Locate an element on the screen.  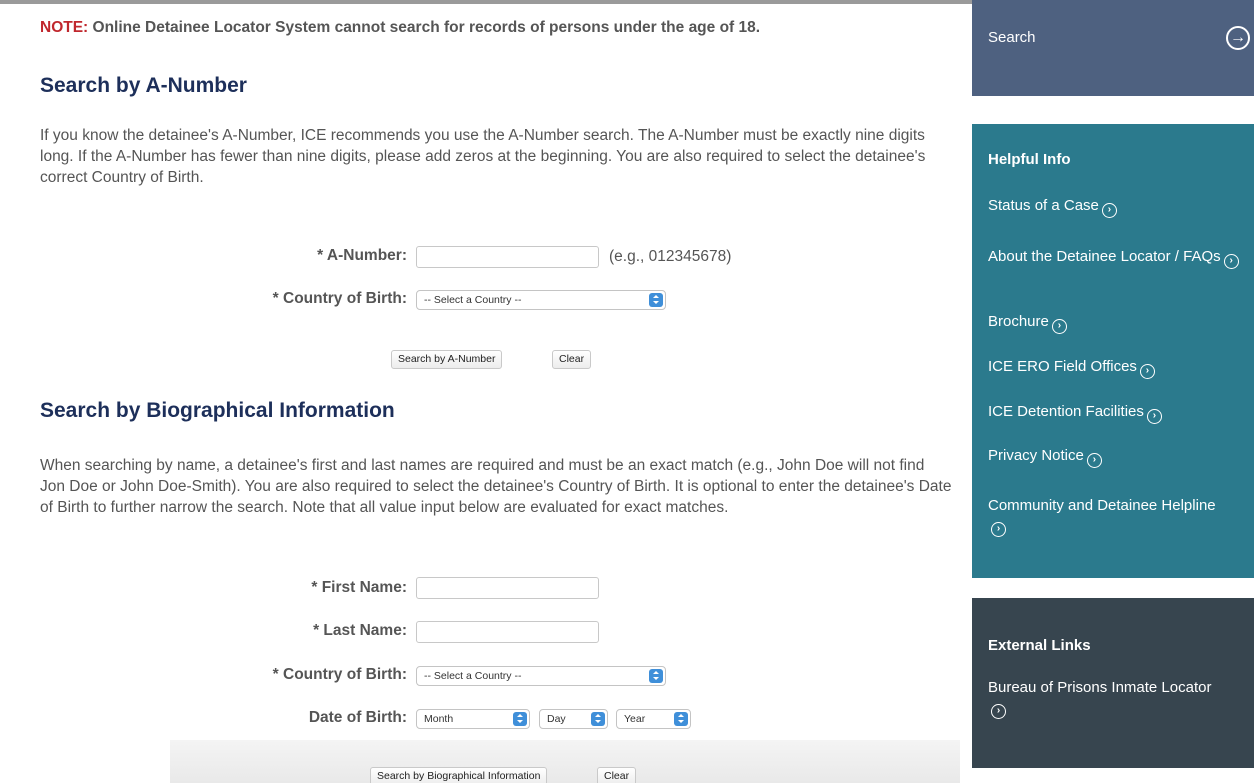
anumber-label: * A-Number: is located at coordinates (362, 255).